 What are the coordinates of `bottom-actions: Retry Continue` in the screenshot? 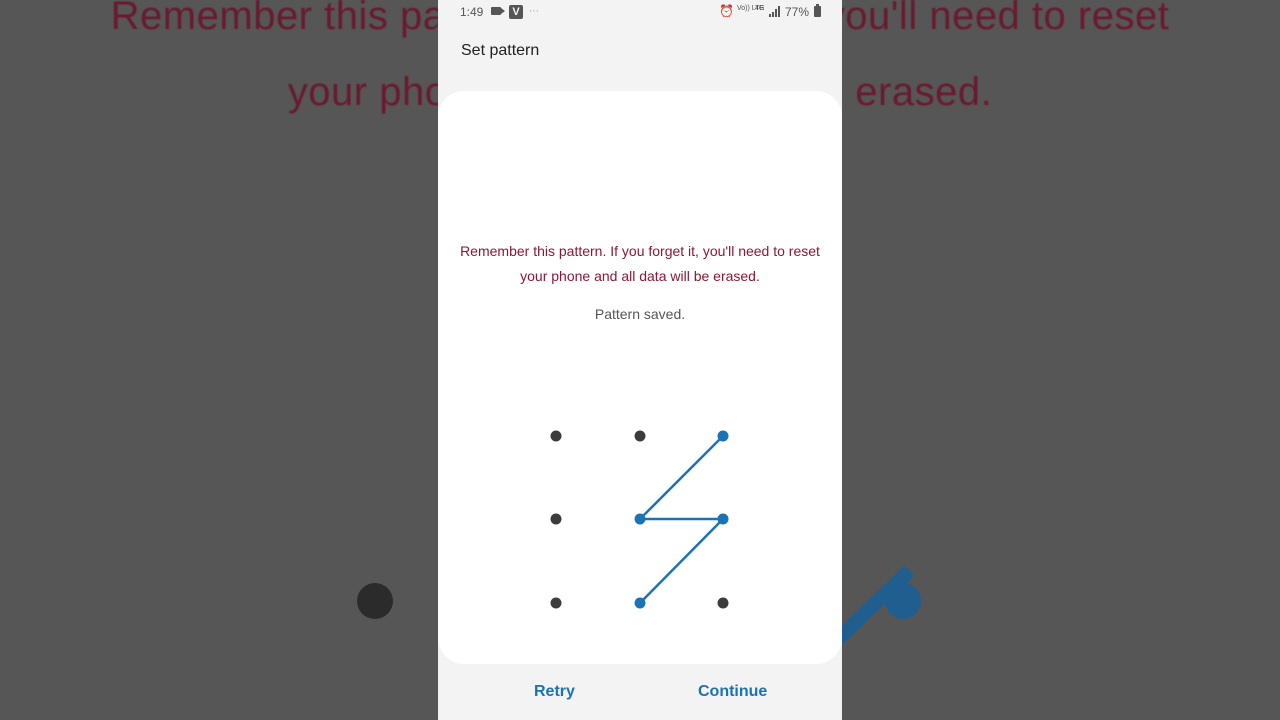 It's located at (640, 692).